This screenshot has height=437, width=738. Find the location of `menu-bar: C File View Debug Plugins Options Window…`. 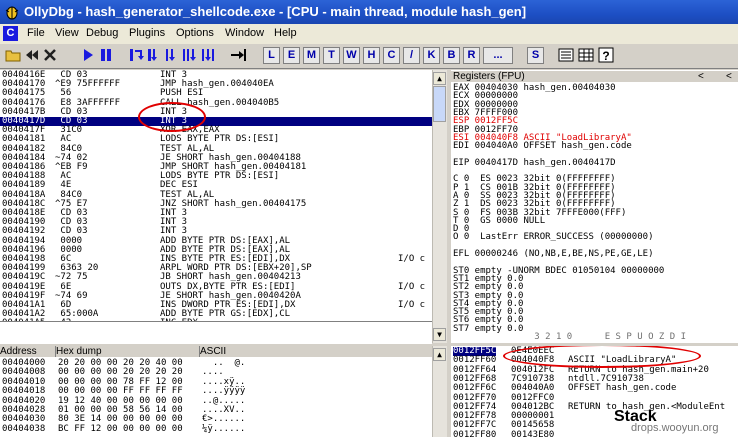

menu-bar: C File View Debug Plugins Options Window… is located at coordinates (369, 34).